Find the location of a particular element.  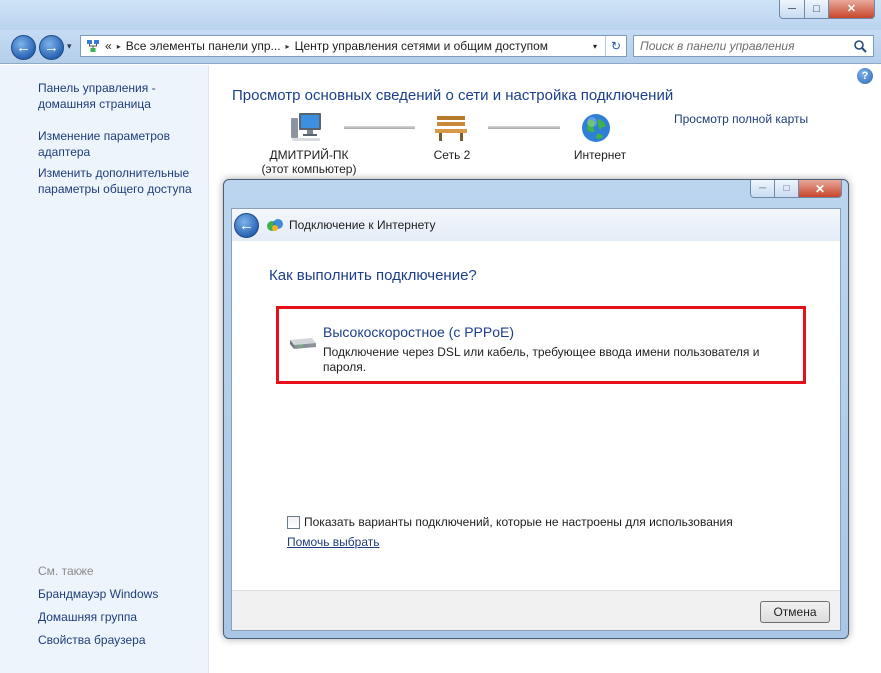

internet-node-label: Интернет is located at coordinates (600, 155).